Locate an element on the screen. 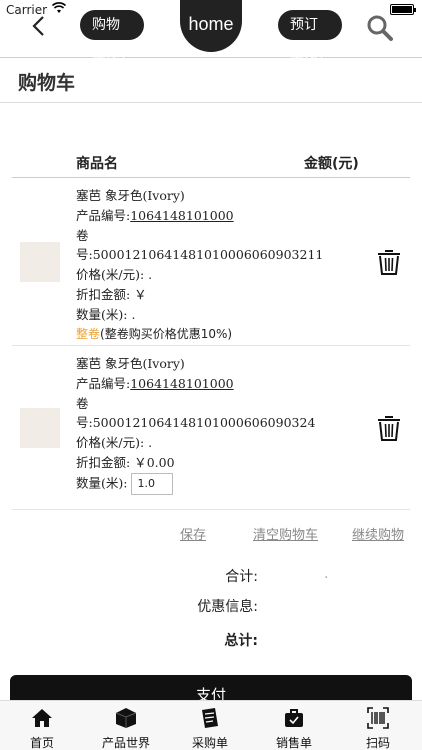  save-link: 保存 is located at coordinates (193, 533).